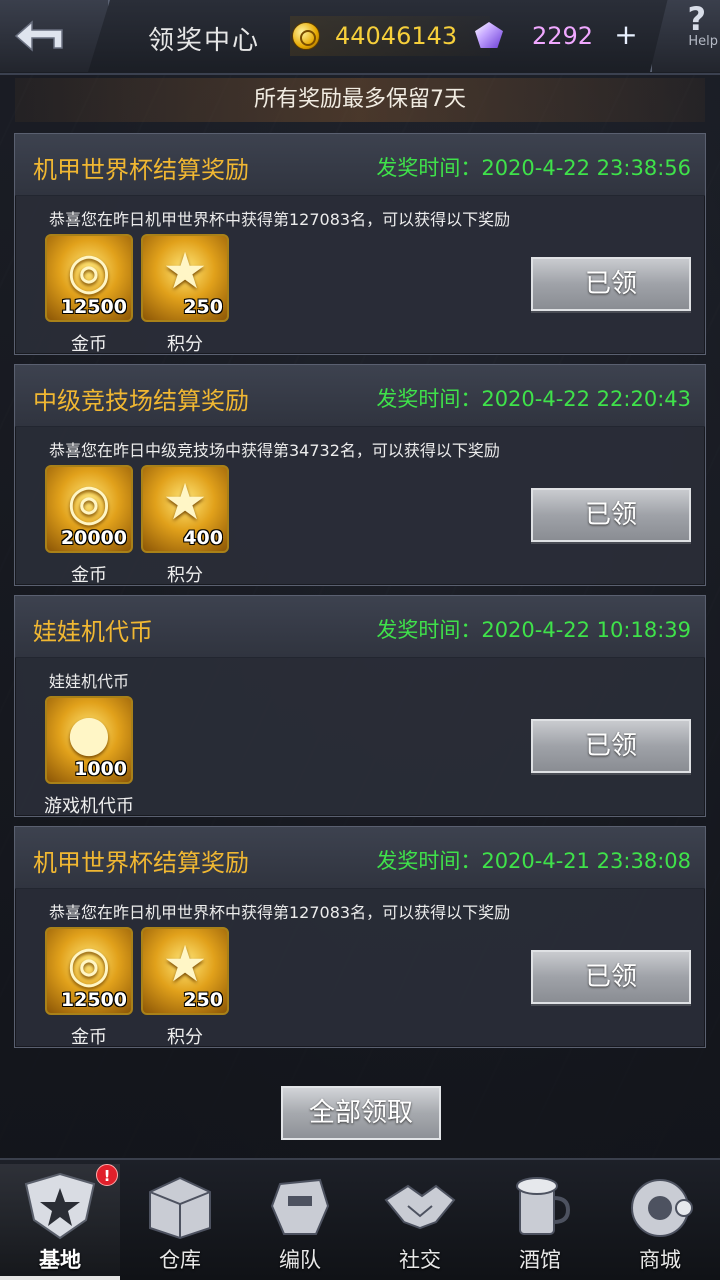 This screenshot has height=1280, width=720. I want to click on reward-item: ★ 400 积分, so click(185, 526).